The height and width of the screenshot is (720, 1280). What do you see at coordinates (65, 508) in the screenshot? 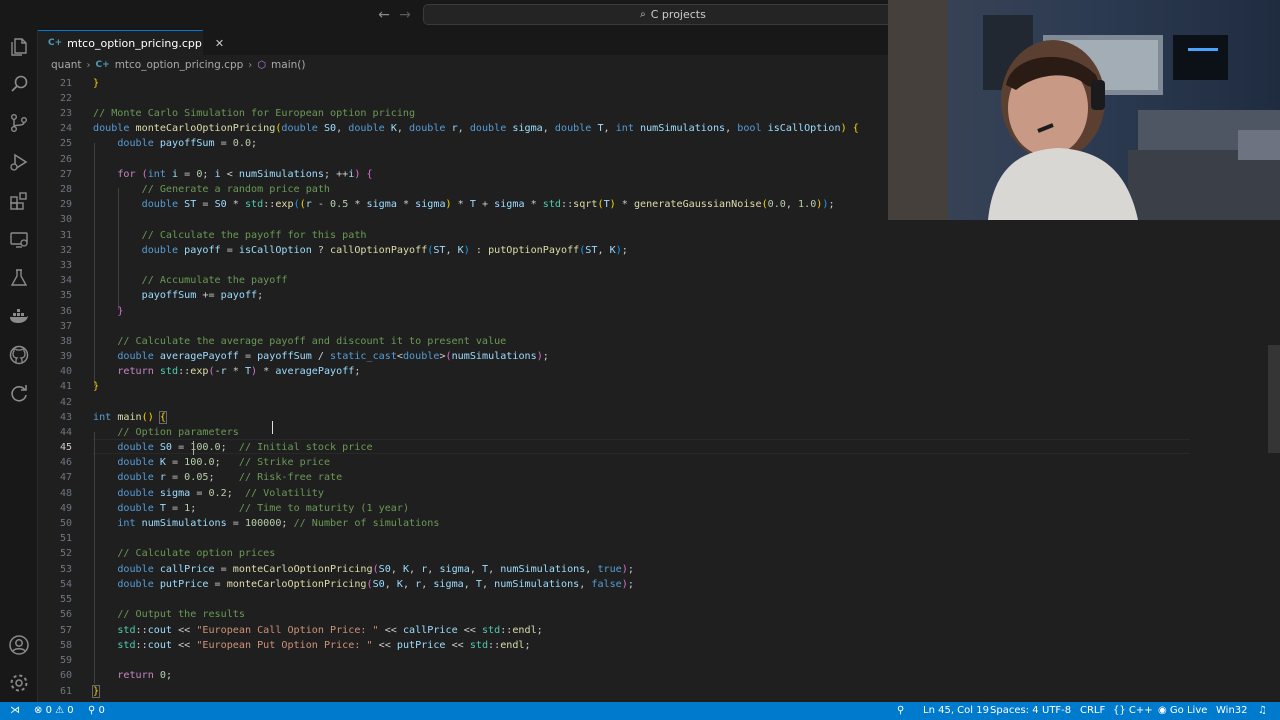
I see `line-number: 49` at bounding box center [65, 508].